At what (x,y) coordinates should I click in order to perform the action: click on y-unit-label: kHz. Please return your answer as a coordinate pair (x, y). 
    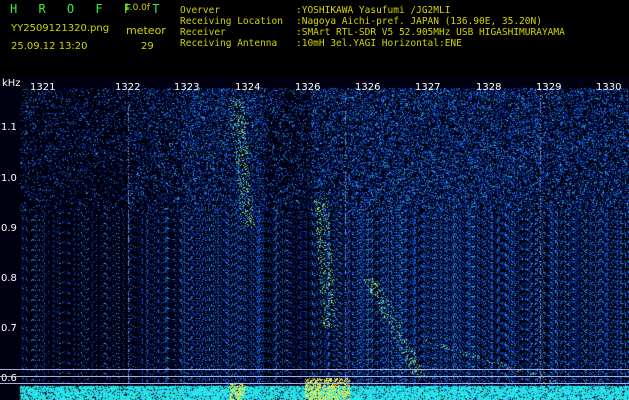
    Looking at the image, I should click on (11, 83).